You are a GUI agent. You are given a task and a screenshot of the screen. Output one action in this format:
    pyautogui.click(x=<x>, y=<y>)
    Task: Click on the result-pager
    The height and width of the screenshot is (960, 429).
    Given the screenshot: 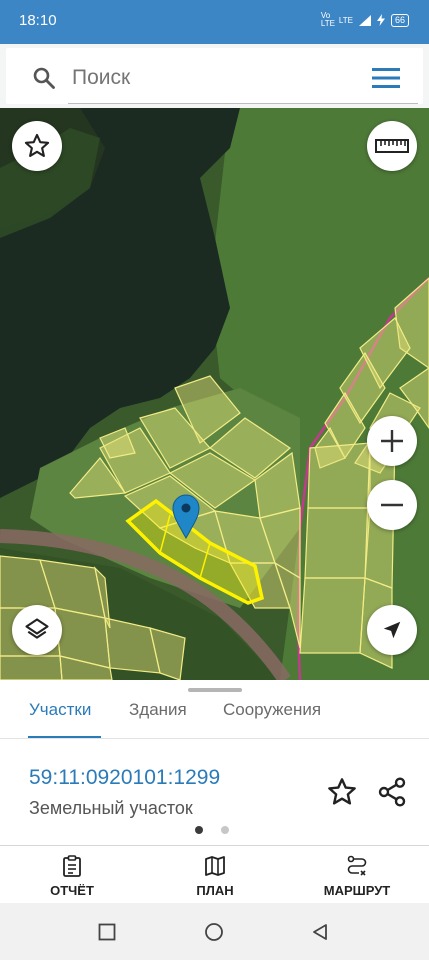 What is the action you would take?
    pyautogui.click(x=212, y=830)
    